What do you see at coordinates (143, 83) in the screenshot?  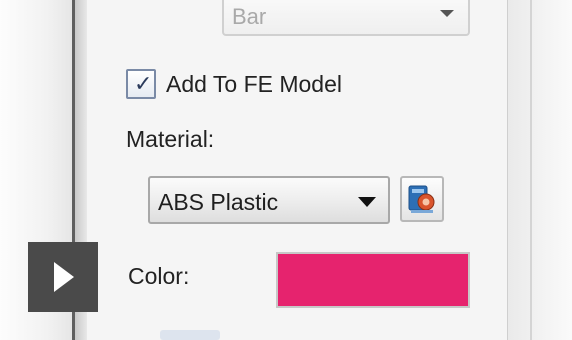 I see `checkmark-icon: ✓` at bounding box center [143, 83].